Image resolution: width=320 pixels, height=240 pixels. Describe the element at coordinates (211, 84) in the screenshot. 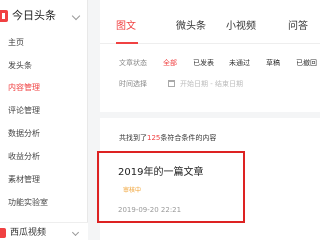

I see `date-range-placeholder: 开始日期 - 结束日期` at that location.